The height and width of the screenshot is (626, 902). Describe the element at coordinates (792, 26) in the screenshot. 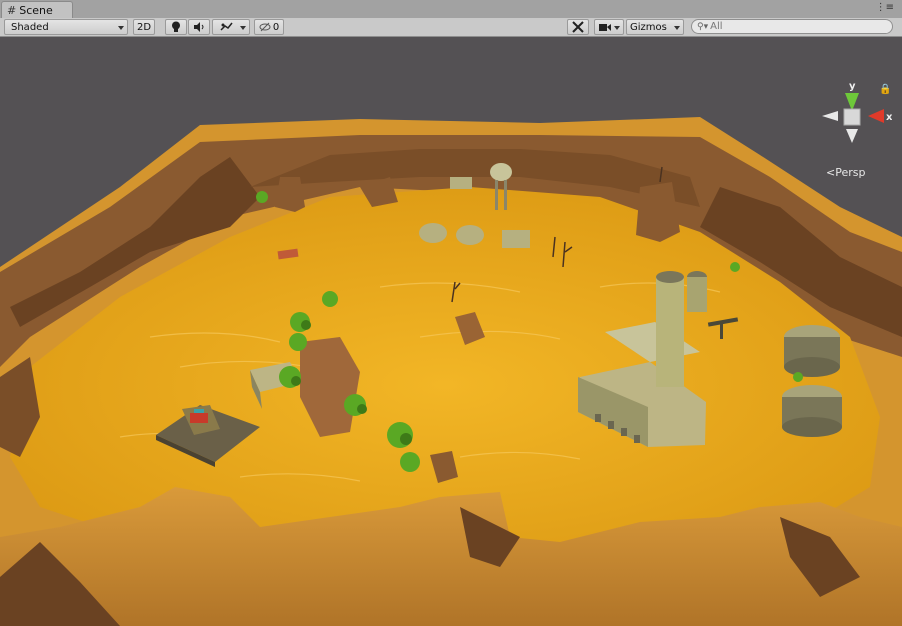

I see `search-input: ⚲▾ All` at that location.